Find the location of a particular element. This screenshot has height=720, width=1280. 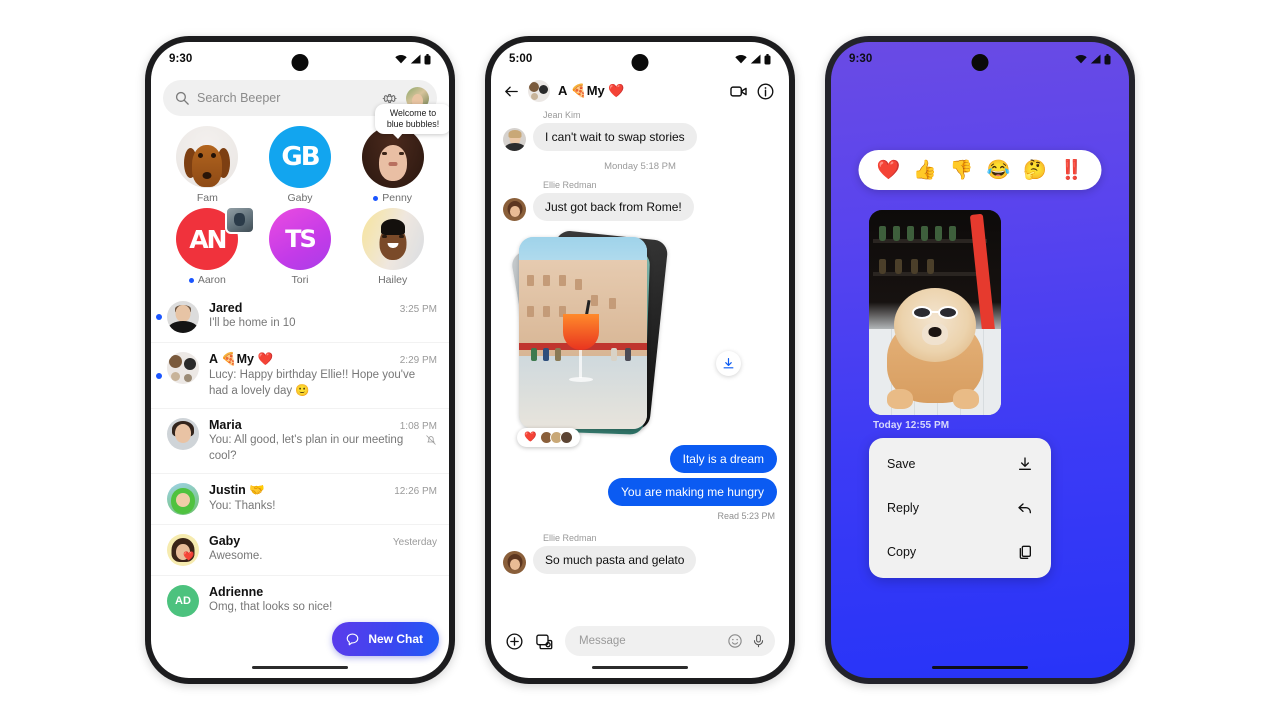

pinned-name: Fam is located at coordinates (207, 198).